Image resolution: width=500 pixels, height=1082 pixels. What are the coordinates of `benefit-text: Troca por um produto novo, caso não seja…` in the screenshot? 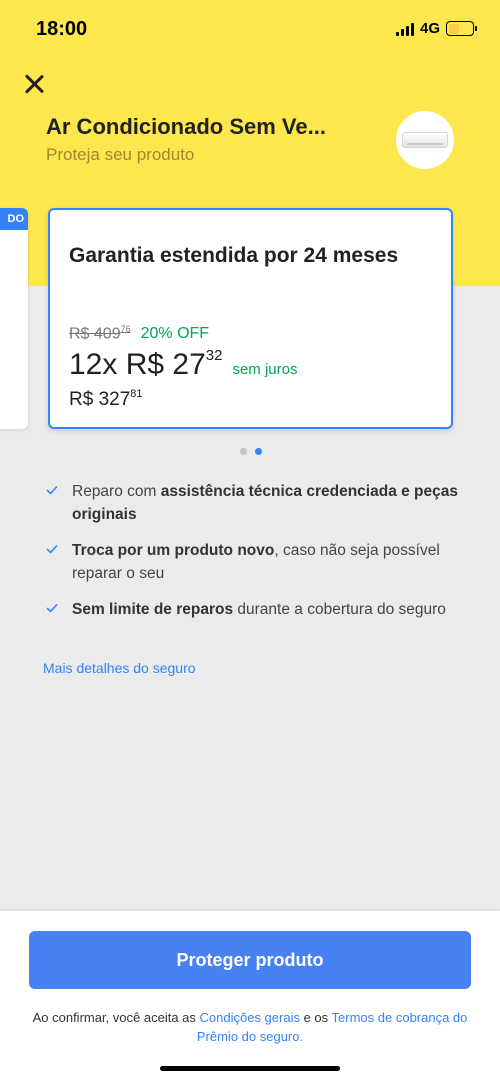 It's located at (256, 562).